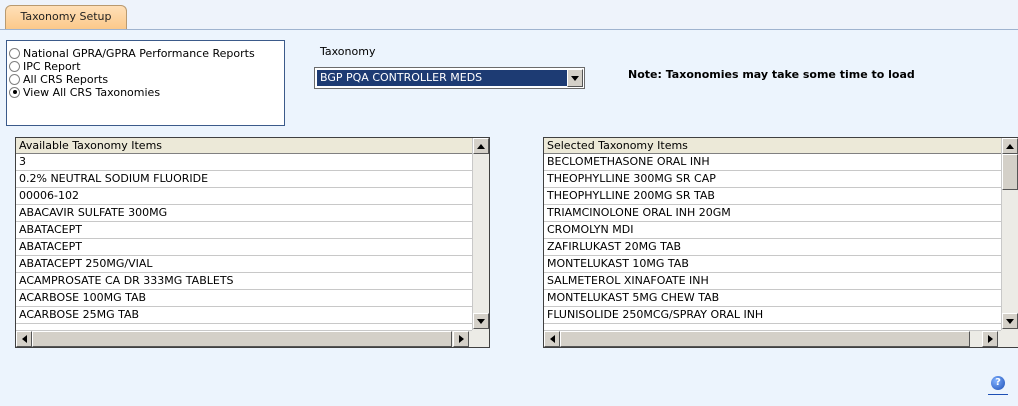 This screenshot has width=1018, height=406. What do you see at coordinates (92, 92) in the screenshot?
I see `radio-label: View All CRS Taxonomies` at bounding box center [92, 92].